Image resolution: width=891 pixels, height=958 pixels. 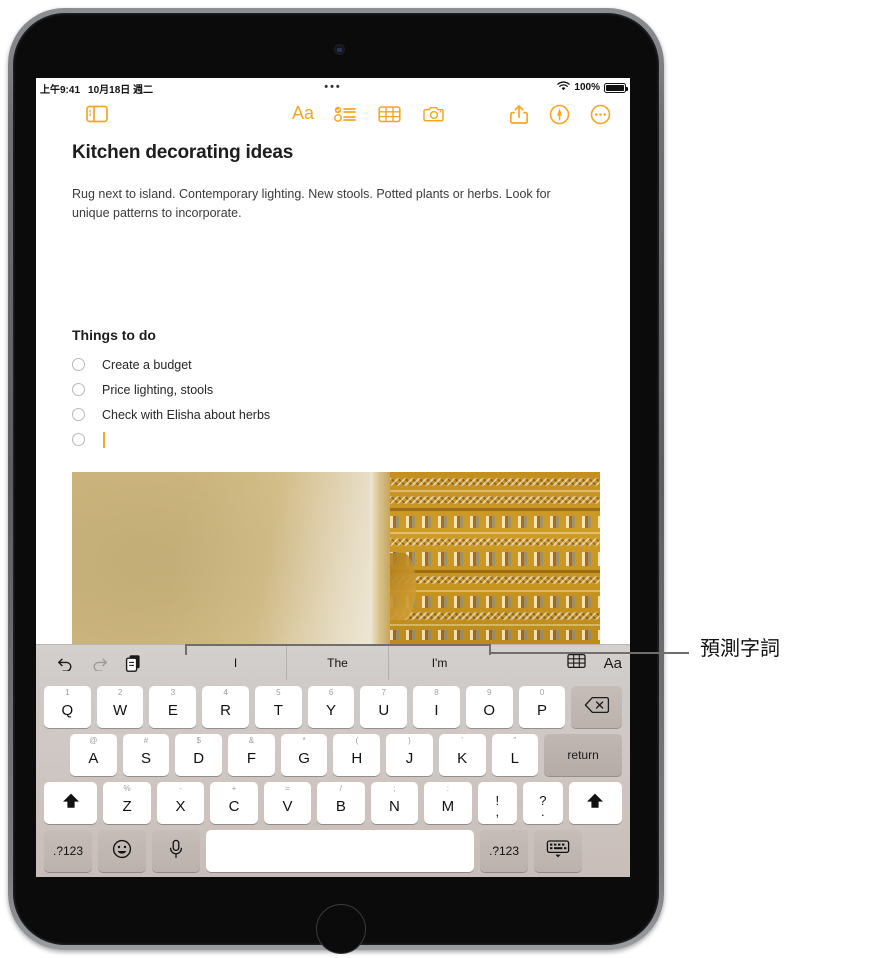 I want to click on key-question-period: ?., so click(x=543, y=803).